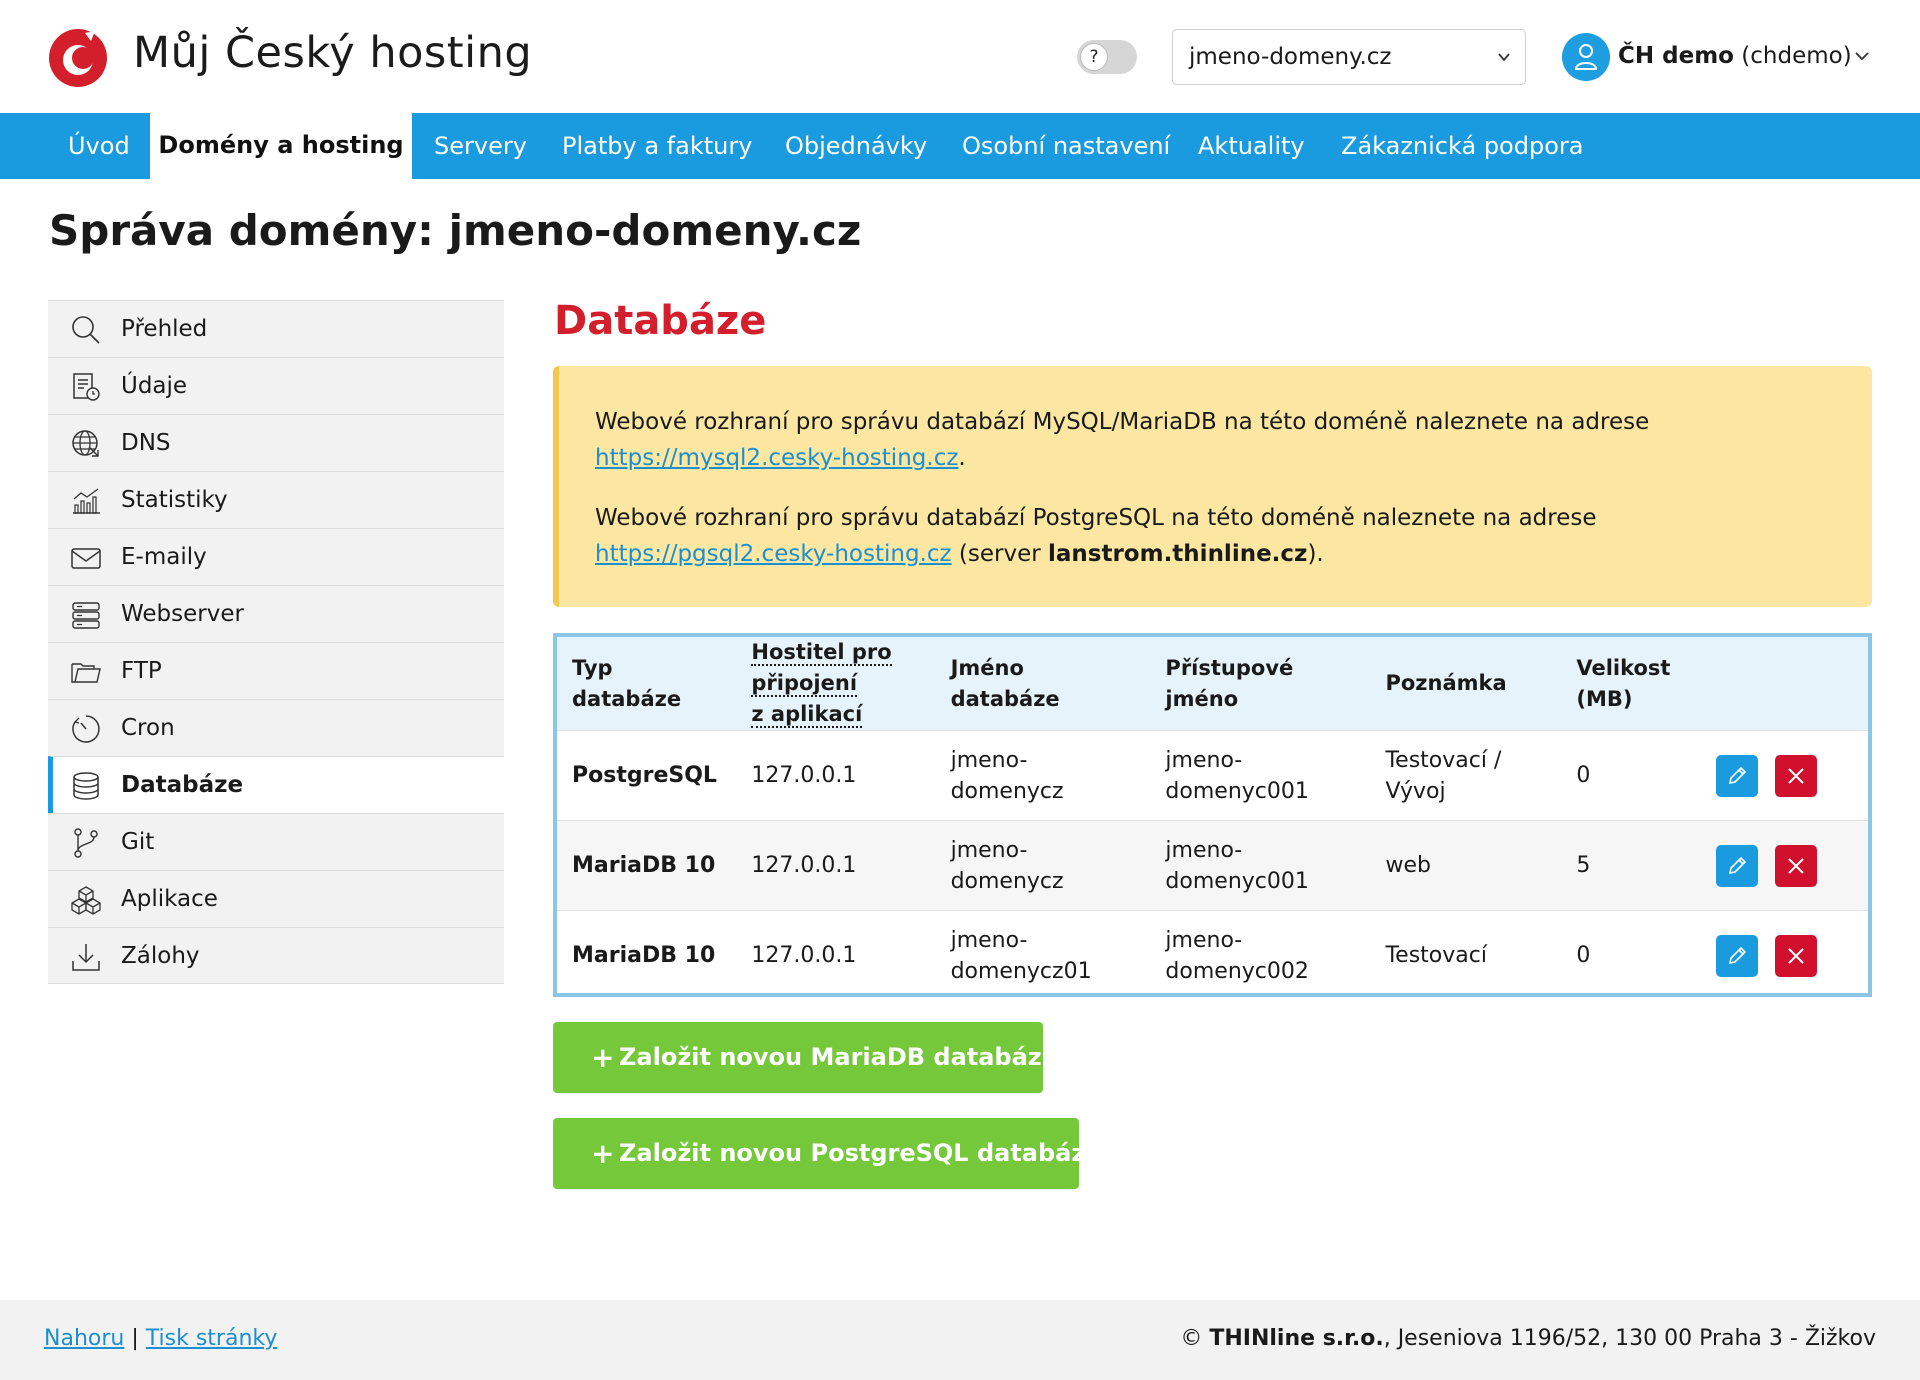 This screenshot has width=1920, height=1380. What do you see at coordinates (154, 386) in the screenshot?
I see `sidebar-item-label: Údaje` at bounding box center [154, 386].